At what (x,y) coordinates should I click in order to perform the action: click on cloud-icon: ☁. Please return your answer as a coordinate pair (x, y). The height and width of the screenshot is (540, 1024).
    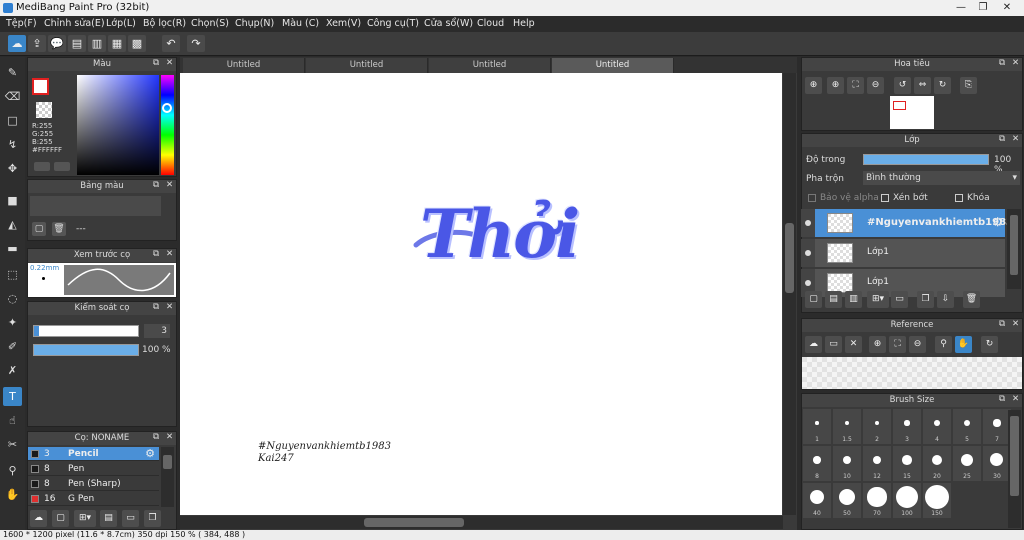
    Looking at the image, I should click on (17, 43).